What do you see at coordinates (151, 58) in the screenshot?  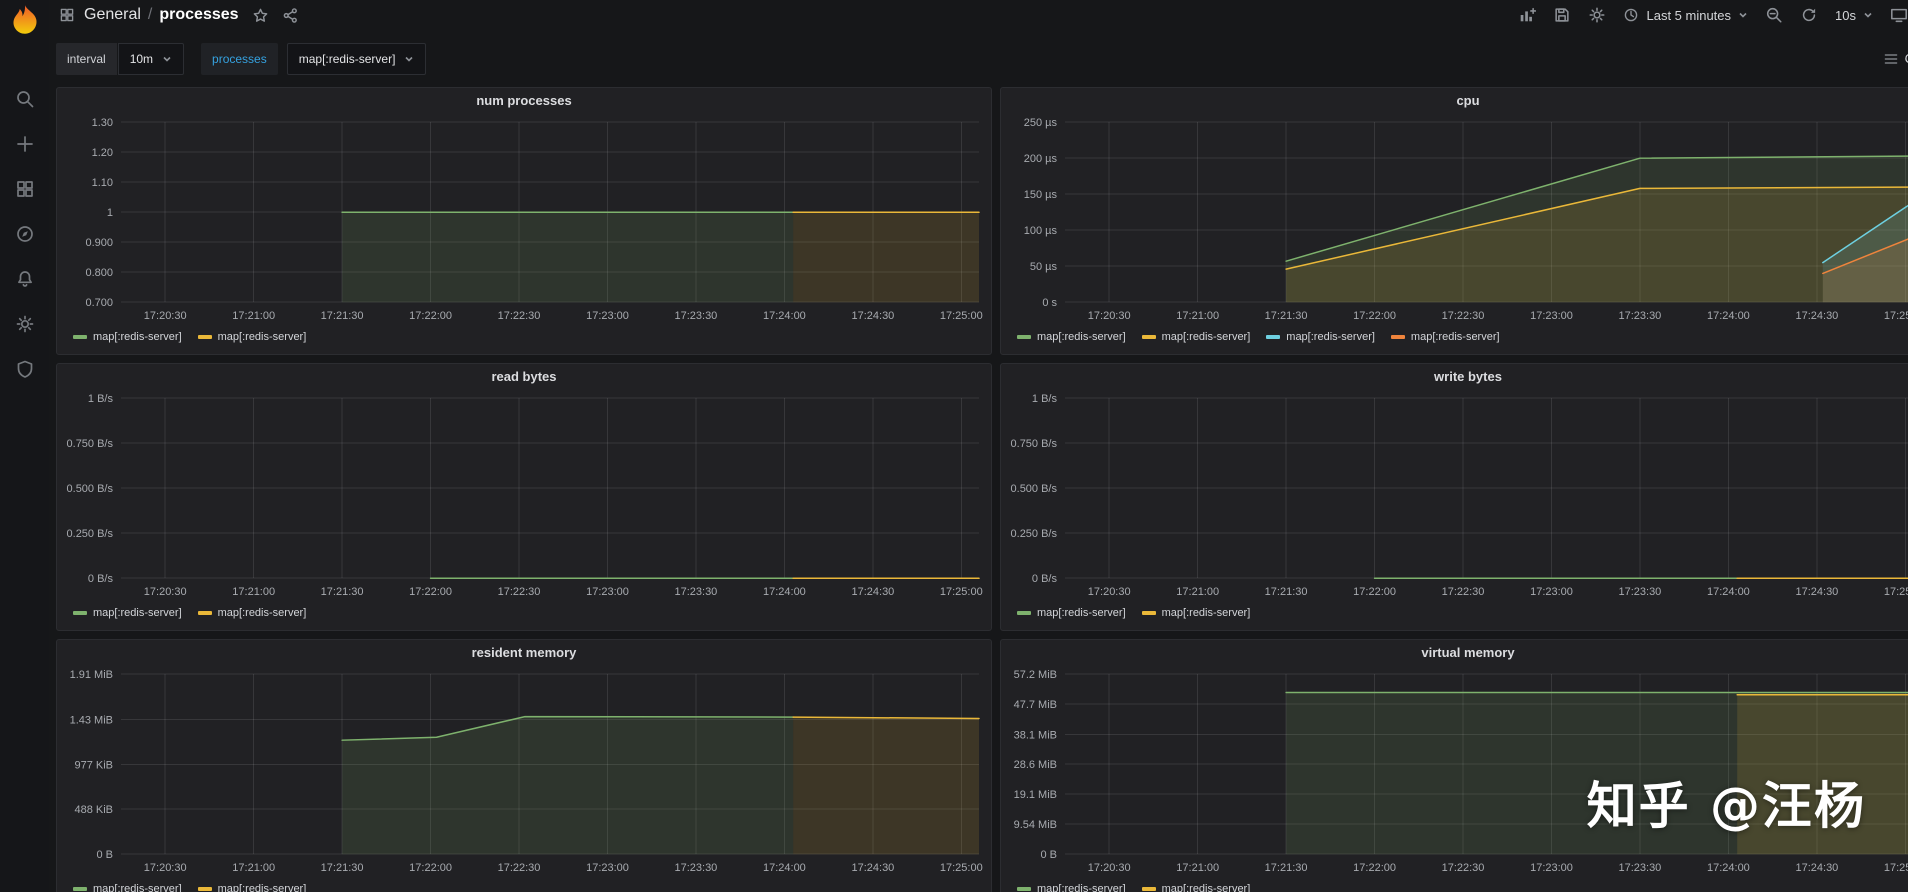 I see `variable-value-dropdown: 10m` at bounding box center [151, 58].